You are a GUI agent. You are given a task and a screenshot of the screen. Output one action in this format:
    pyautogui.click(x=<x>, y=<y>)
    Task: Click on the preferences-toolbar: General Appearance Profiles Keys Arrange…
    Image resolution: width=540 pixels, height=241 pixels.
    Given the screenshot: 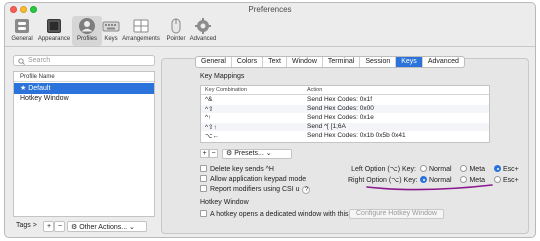 What is the action you would take?
    pyautogui.click(x=270, y=31)
    